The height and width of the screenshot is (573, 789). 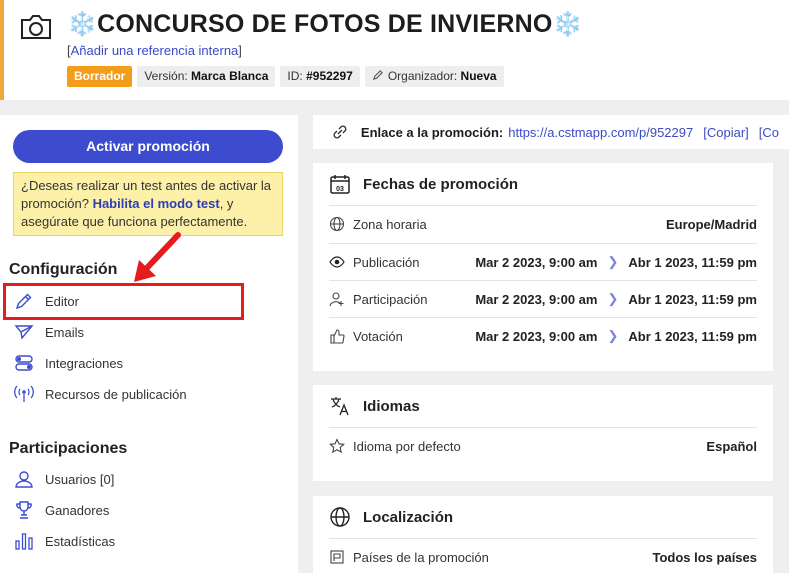 What do you see at coordinates (24, 479) in the screenshot?
I see `user-icon` at bounding box center [24, 479].